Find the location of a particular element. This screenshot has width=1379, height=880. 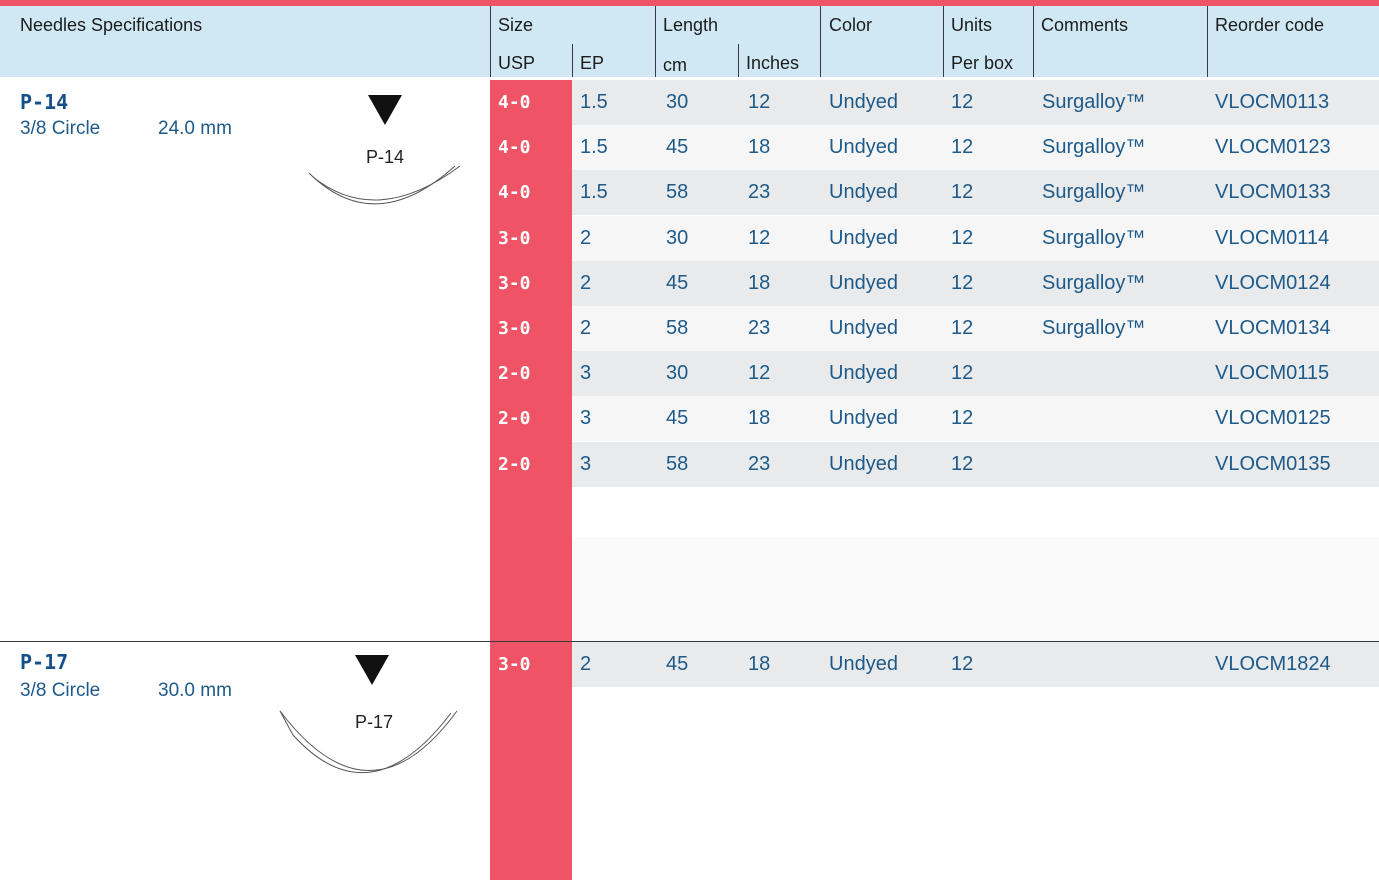

header-cm: cm is located at coordinates (675, 65).